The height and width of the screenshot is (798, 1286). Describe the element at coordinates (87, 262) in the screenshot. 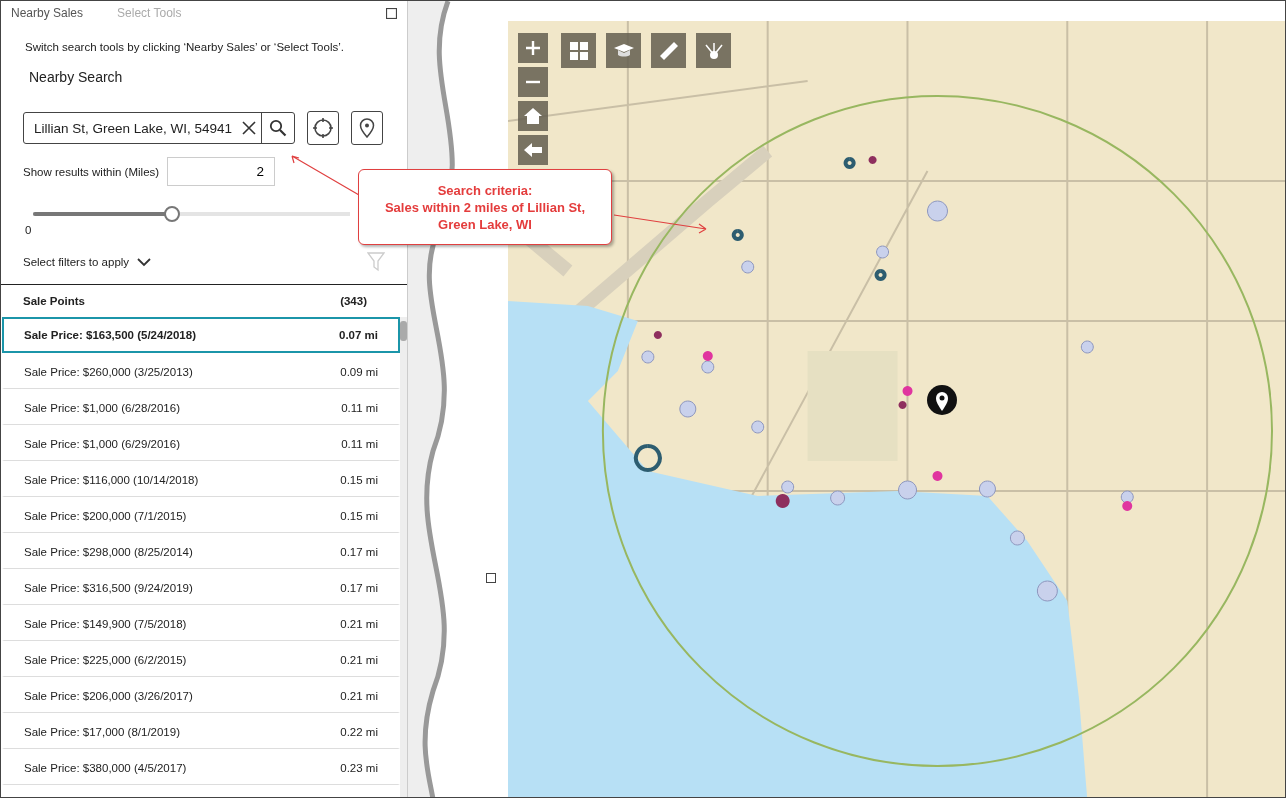

I see `filters-toggle: Select filters to apply` at that location.